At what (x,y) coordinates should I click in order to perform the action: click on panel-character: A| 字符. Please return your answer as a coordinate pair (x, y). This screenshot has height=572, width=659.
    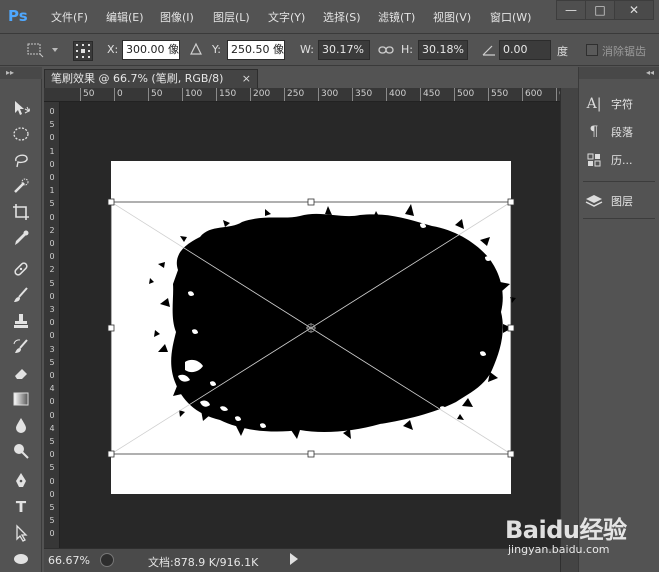
    Looking at the image, I should click on (620, 104).